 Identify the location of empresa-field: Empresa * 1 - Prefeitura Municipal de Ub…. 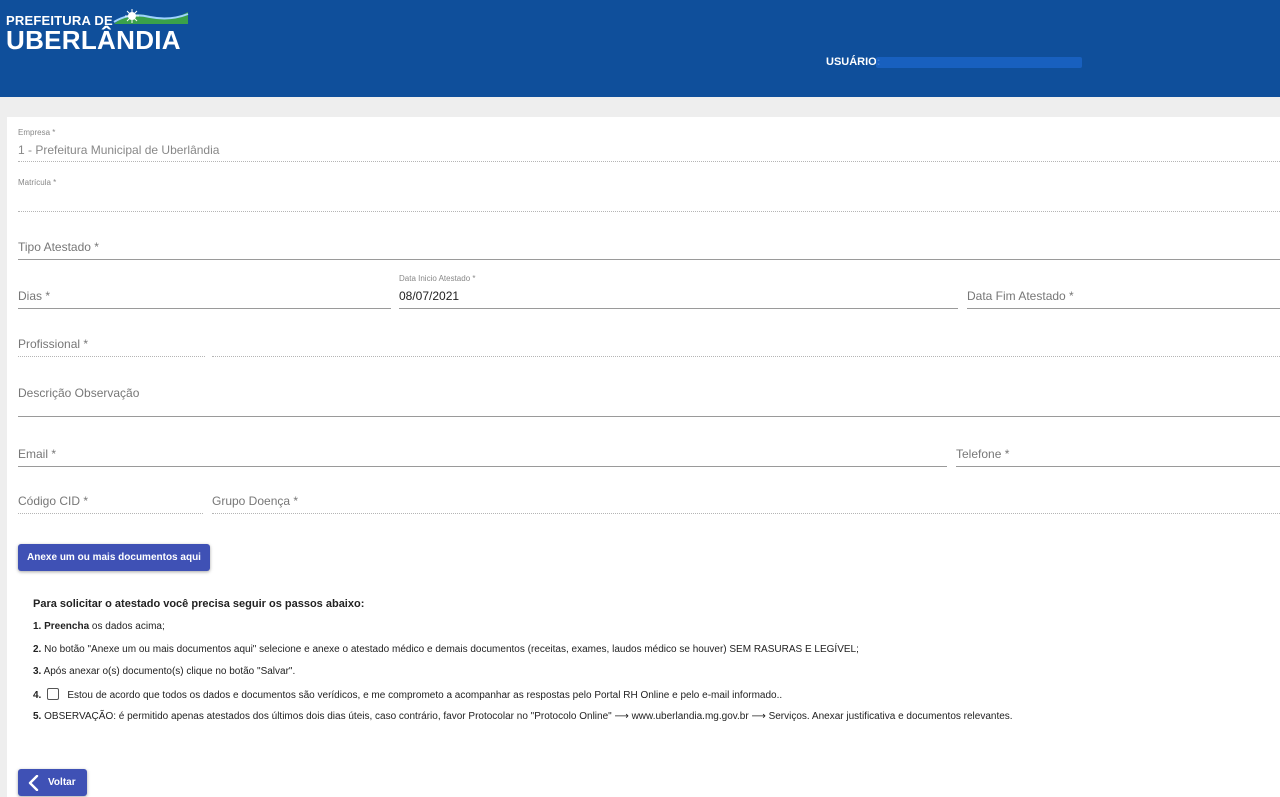
(649, 145).